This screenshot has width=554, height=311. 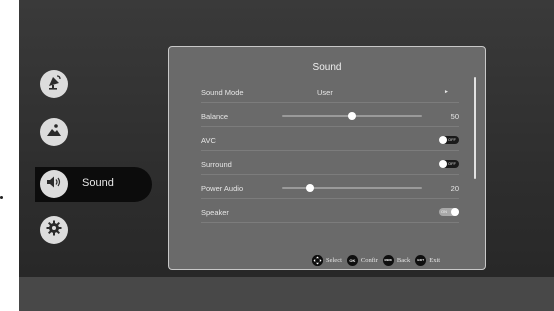 What do you see at coordinates (310, 188) in the screenshot?
I see `power-audio-slider-knob` at bounding box center [310, 188].